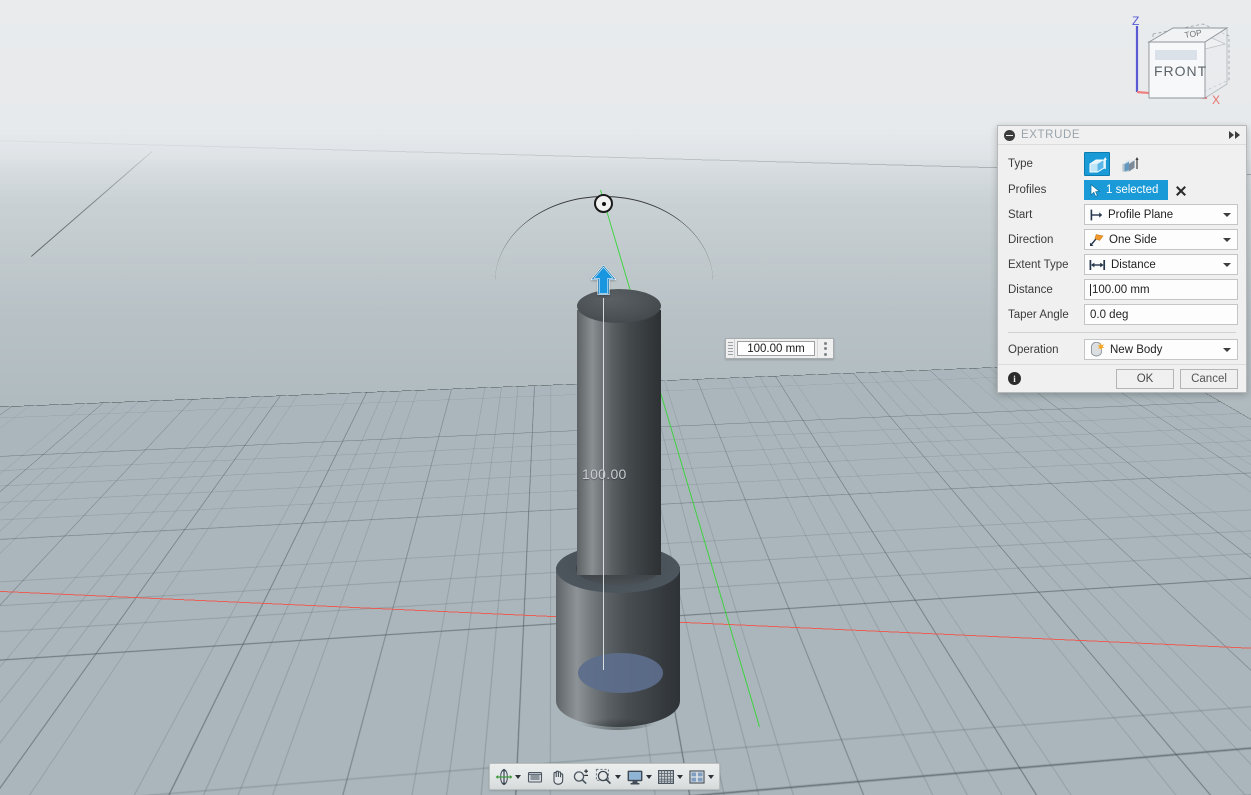 The width and height of the screenshot is (1251, 795). I want to click on operation-dropdown: New Body, so click(1161, 349).